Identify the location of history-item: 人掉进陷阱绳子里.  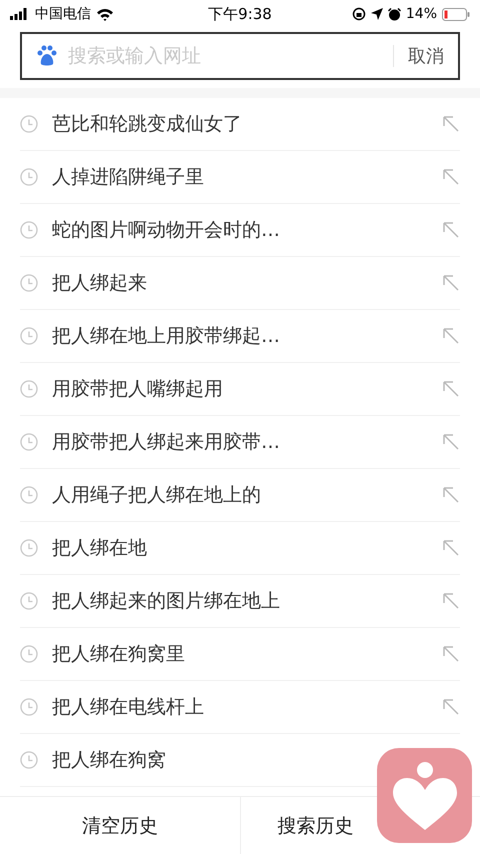
(128, 177).